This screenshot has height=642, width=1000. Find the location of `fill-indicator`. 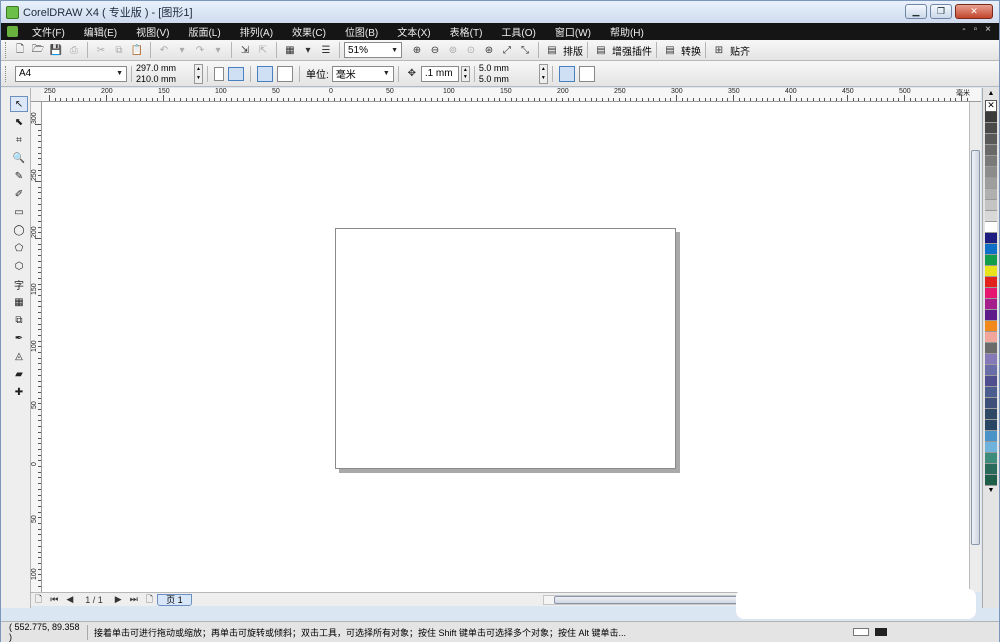

fill-indicator is located at coordinates (881, 632).